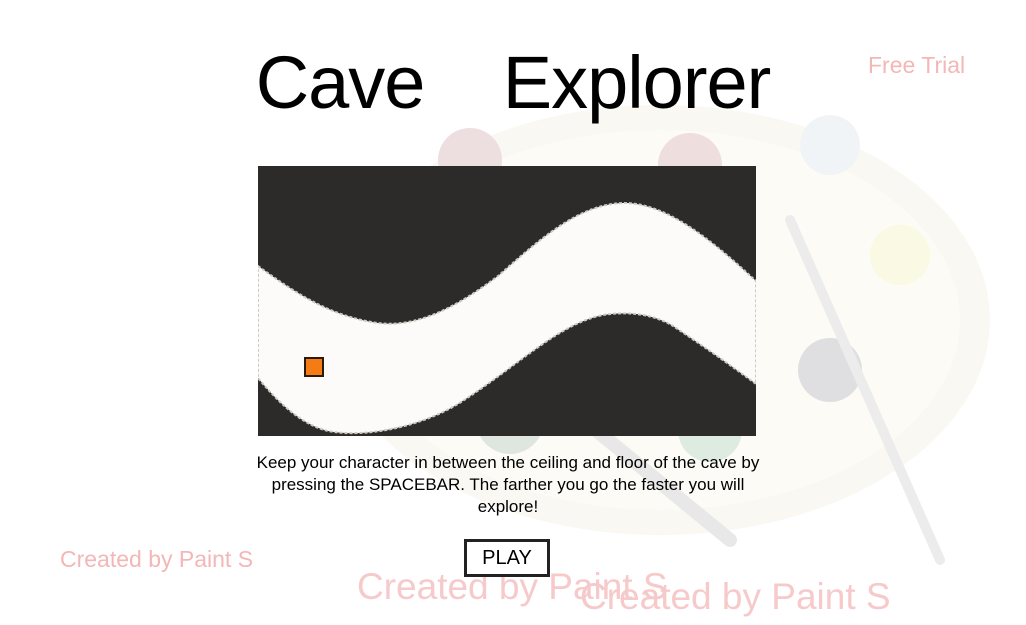 Image resolution: width=1026 pixels, height=625 pixels. I want to click on player-character, so click(314, 367).